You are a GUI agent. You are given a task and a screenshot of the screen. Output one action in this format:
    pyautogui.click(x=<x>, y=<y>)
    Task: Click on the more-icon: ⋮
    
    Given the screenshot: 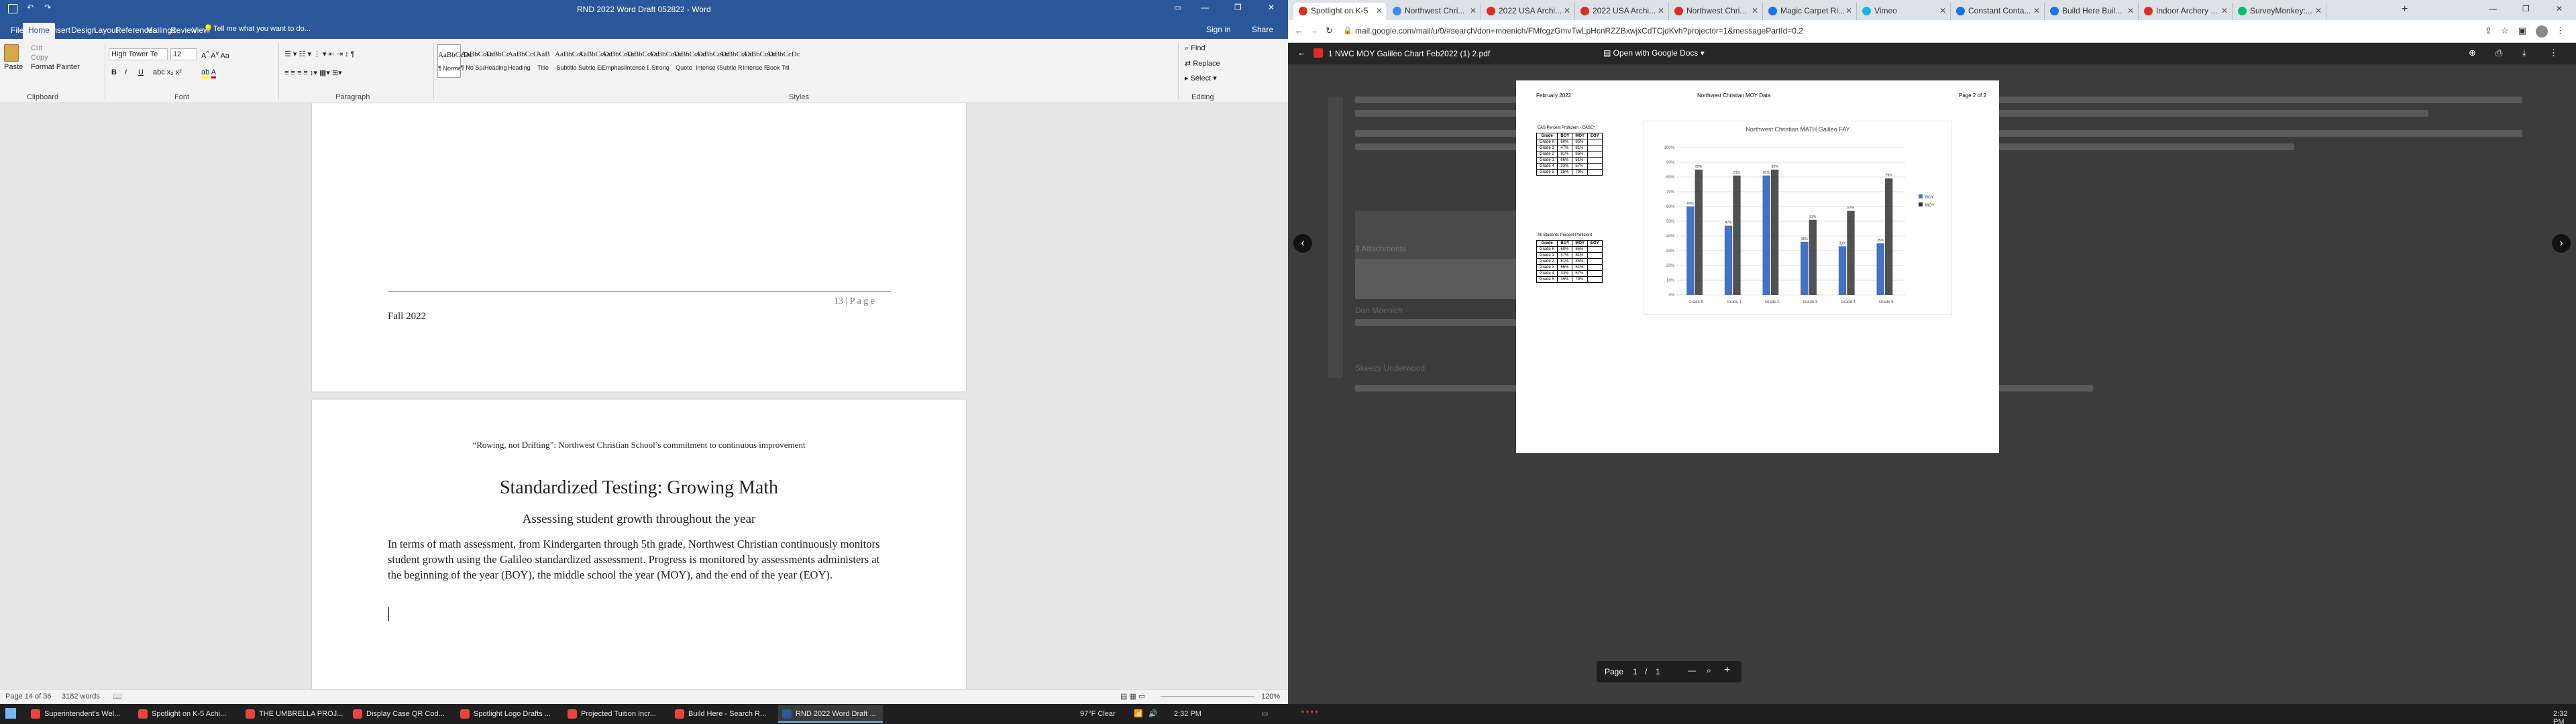 What is the action you would take?
    pyautogui.click(x=2553, y=53)
    